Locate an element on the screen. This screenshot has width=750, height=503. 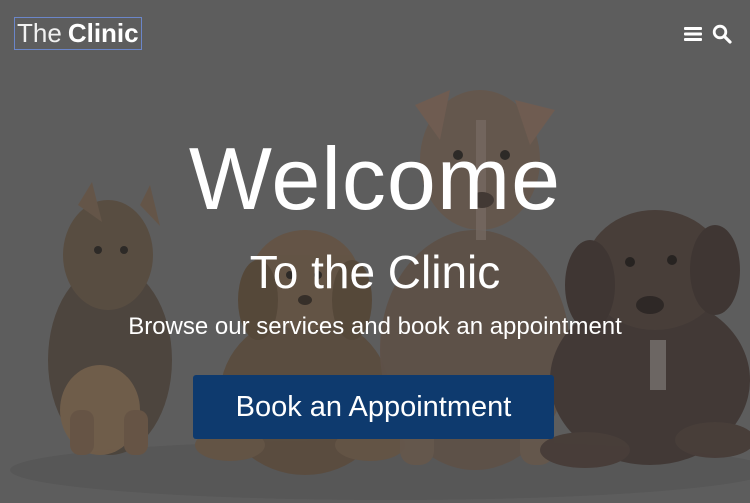
book-appointment-button: Book an Appointment is located at coordinates (373, 407).